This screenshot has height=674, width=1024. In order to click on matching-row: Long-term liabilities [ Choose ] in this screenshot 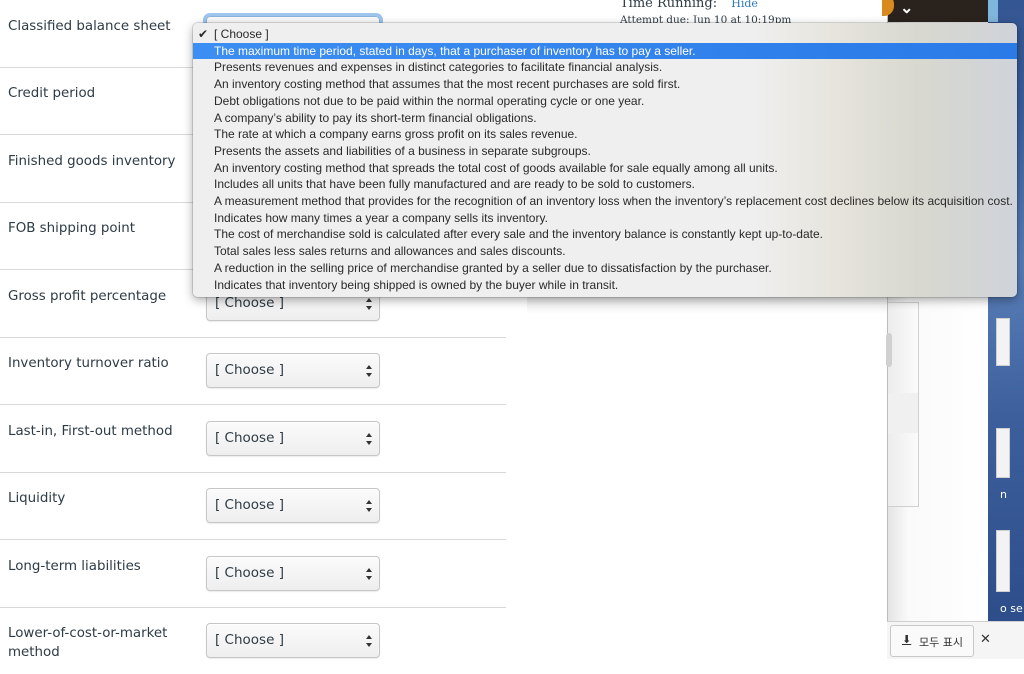, I will do `click(253, 574)`.